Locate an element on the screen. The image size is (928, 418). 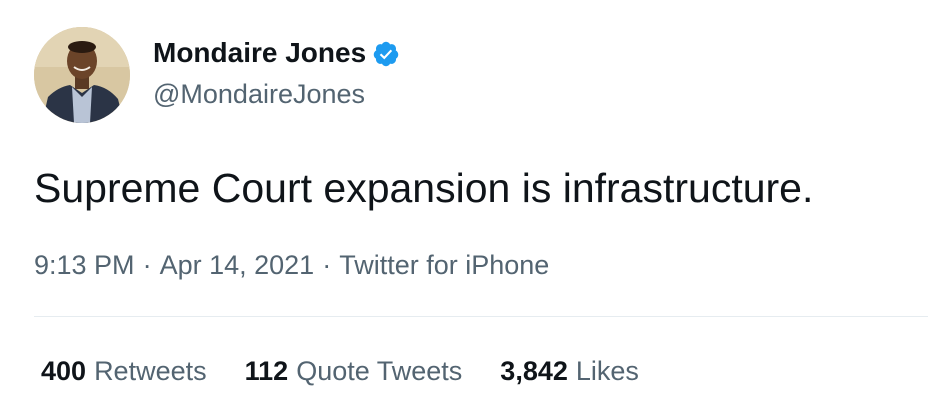
quote-tweets-stat: 112 Quote Tweets is located at coordinates (354, 371).